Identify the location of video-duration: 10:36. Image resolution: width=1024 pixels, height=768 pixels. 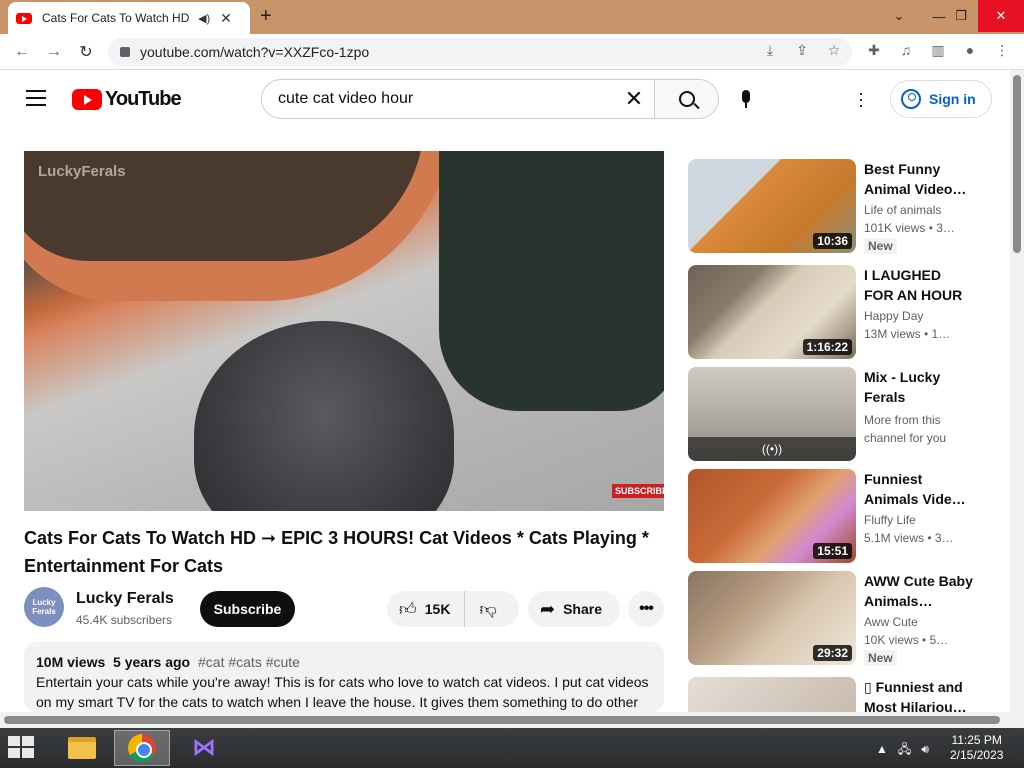
(832, 241).